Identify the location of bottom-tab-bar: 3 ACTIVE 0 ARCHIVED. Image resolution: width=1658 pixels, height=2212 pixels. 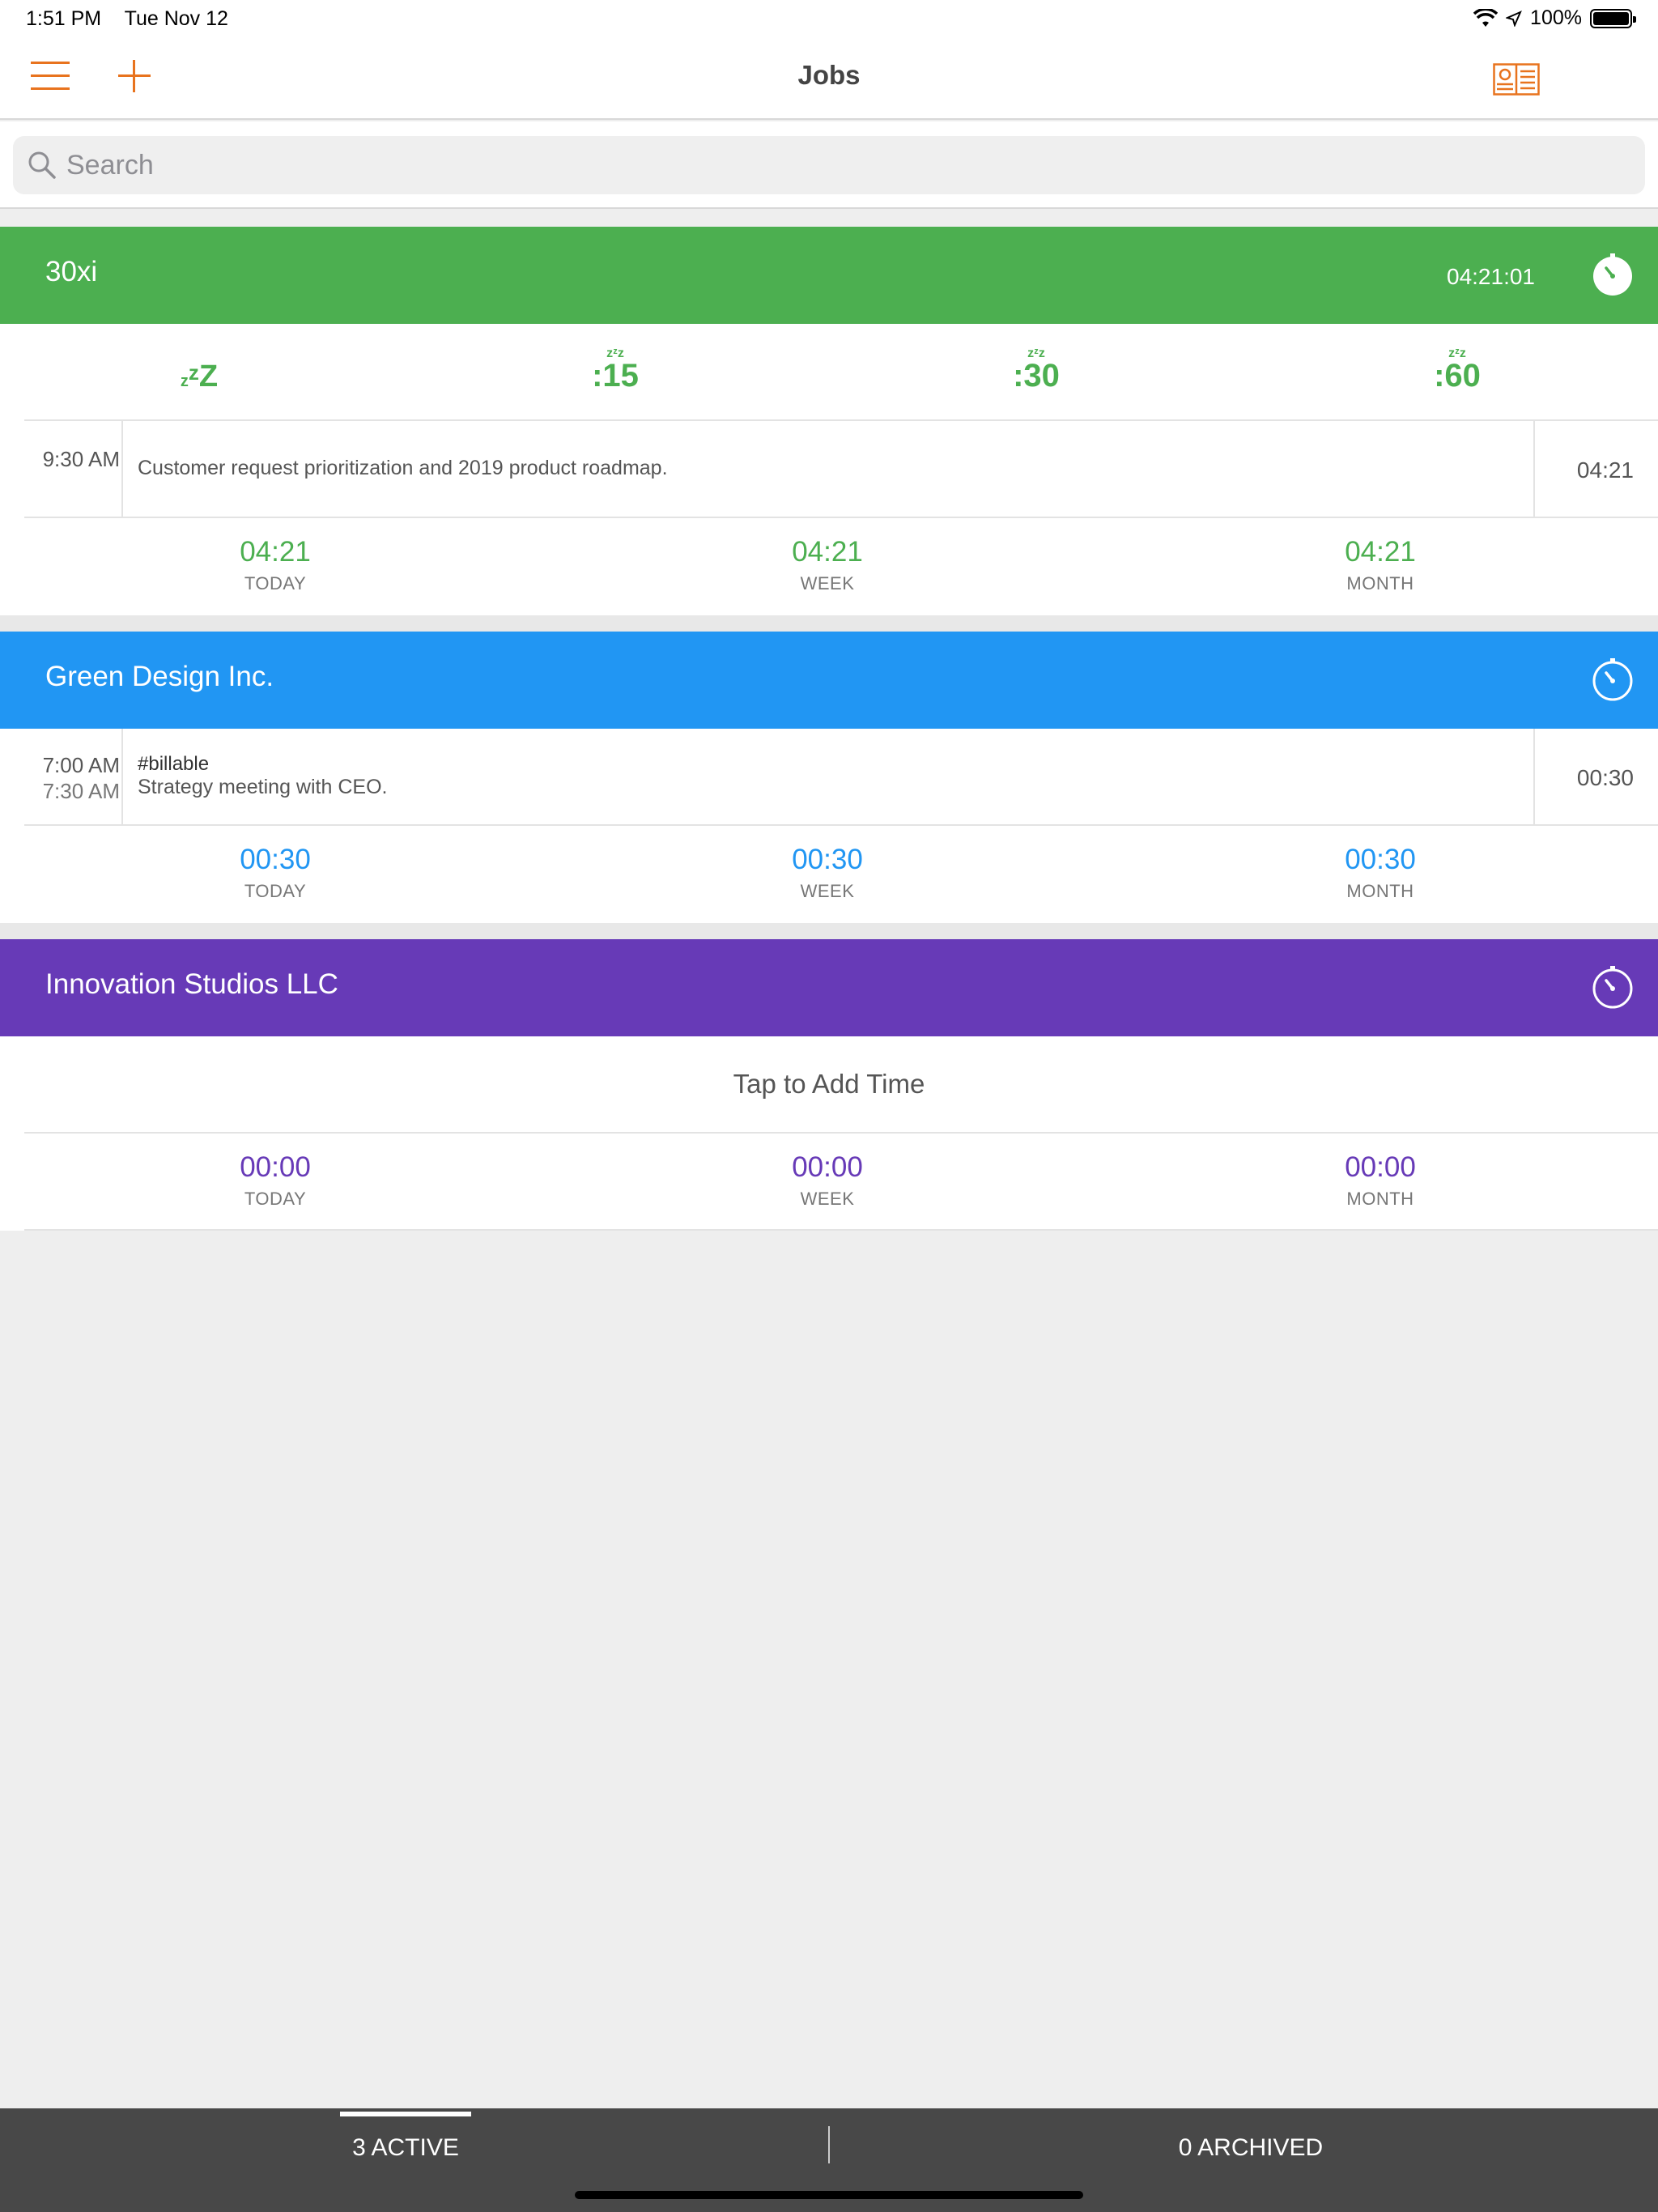
(829, 2160).